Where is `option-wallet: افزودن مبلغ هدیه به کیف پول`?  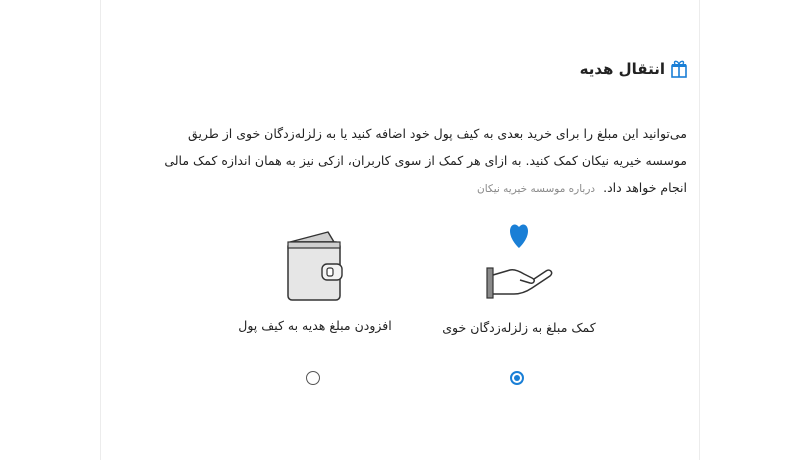 option-wallet: افزودن مبلغ هدیه به کیف پول is located at coordinates (315, 280).